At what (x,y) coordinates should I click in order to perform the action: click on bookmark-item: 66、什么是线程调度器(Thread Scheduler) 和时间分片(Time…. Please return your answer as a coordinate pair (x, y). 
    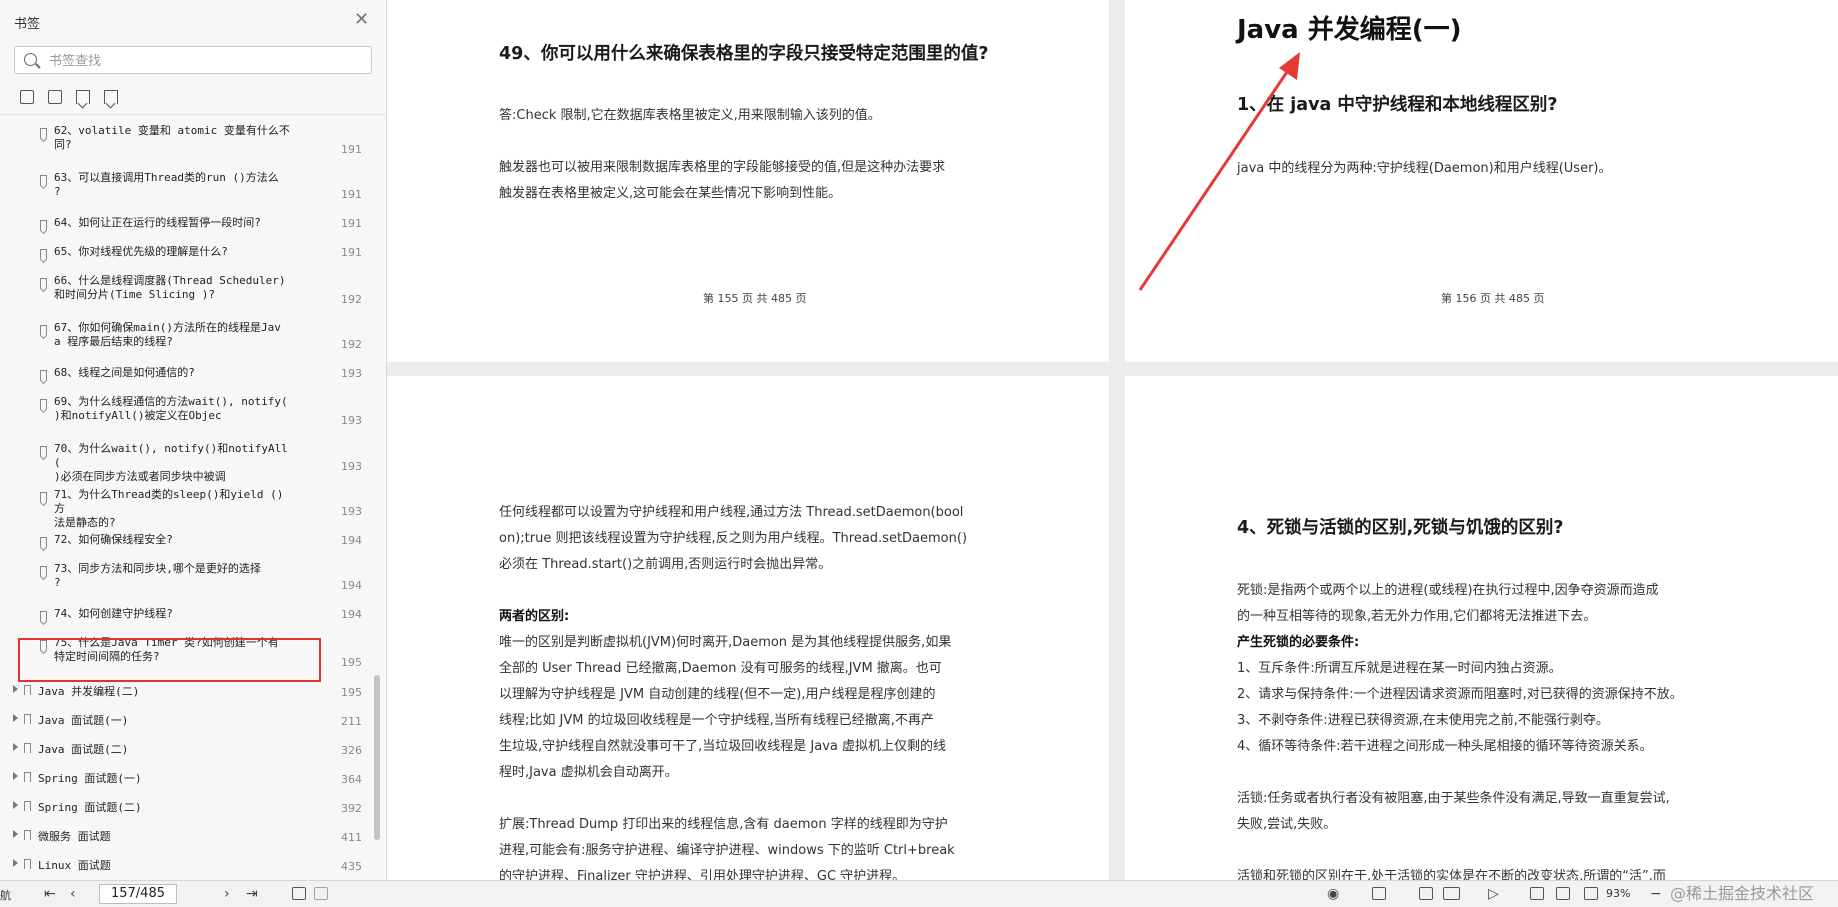
    Looking at the image, I should click on (184, 288).